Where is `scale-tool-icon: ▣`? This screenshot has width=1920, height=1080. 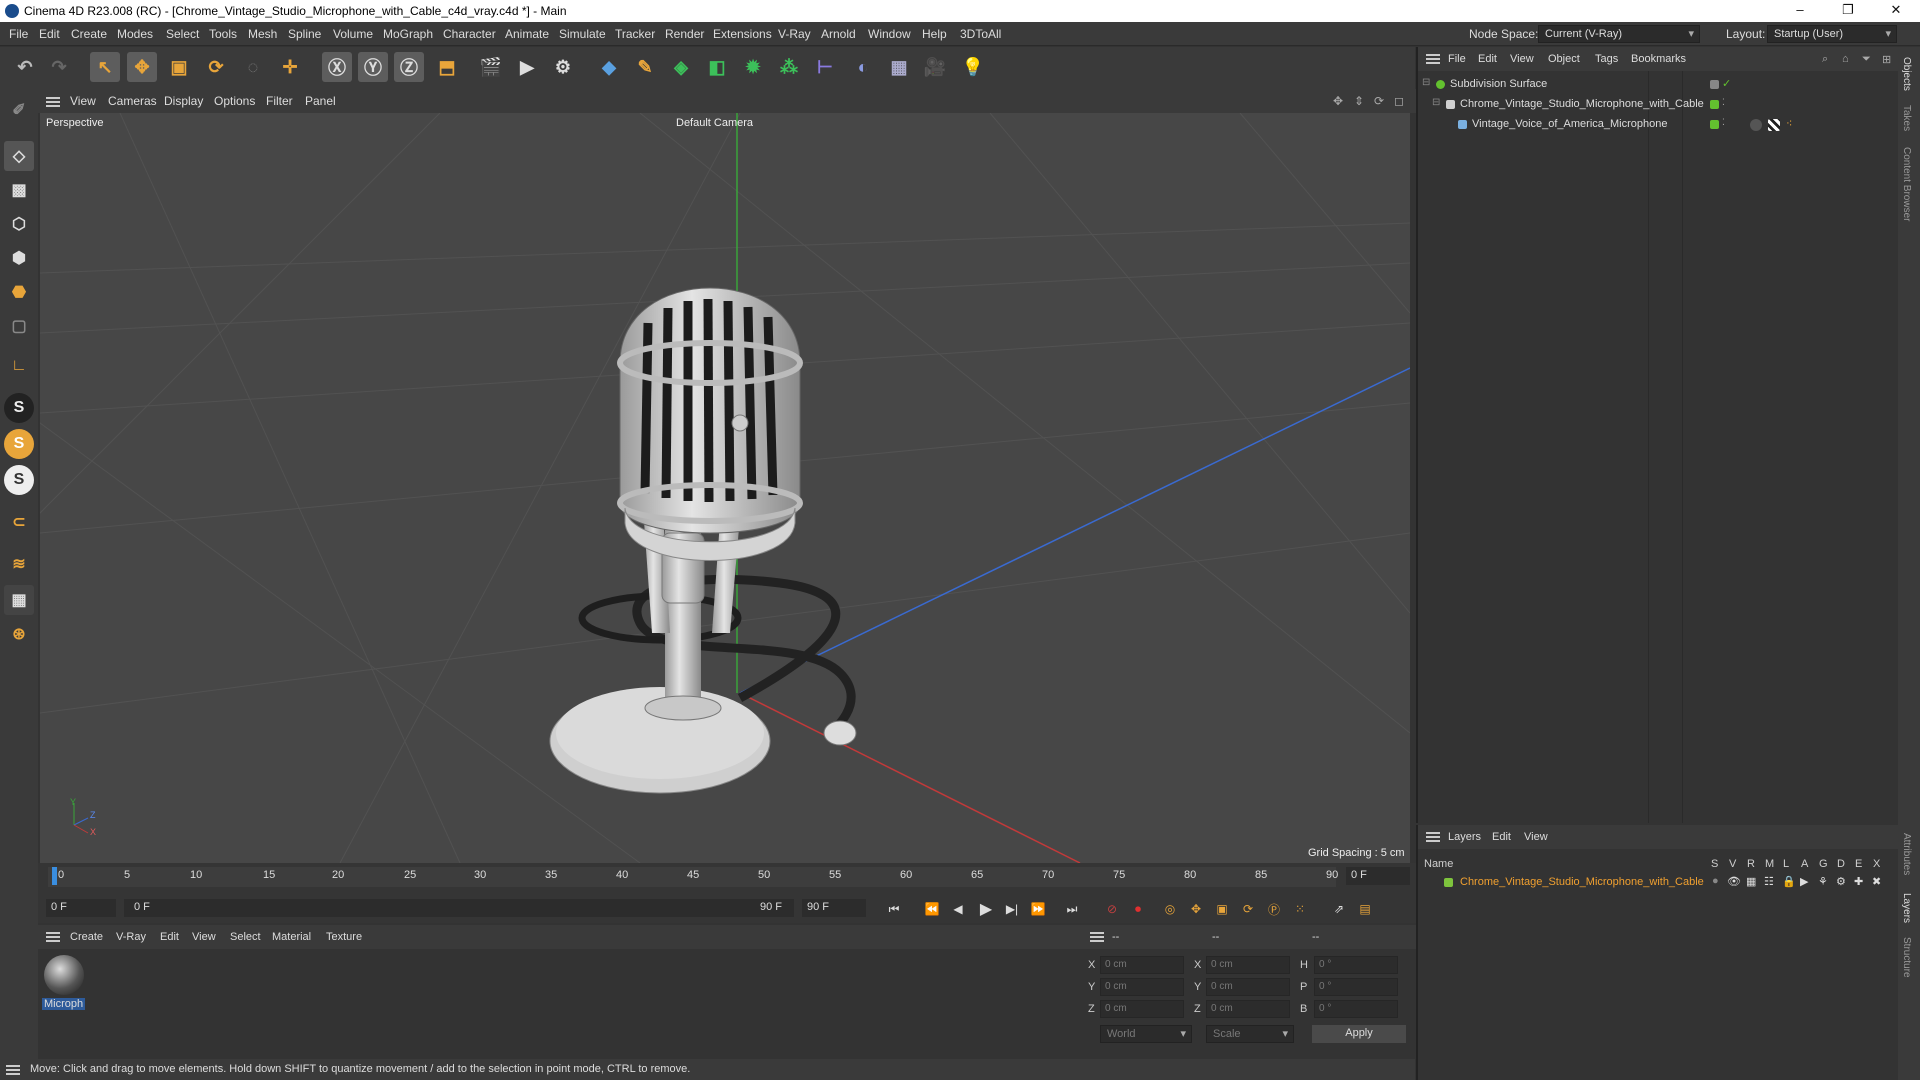
scale-tool-icon: ▣ is located at coordinates (179, 67).